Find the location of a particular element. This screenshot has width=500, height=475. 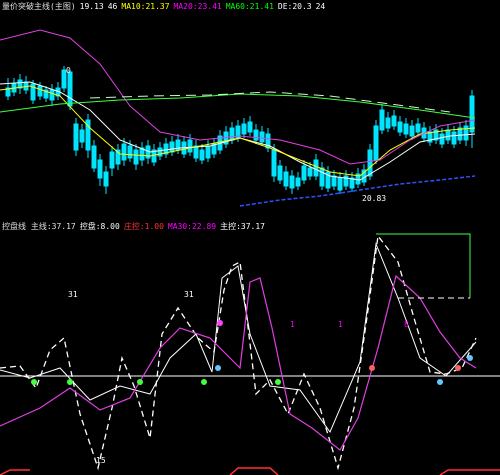

control-green-line is located at coordinates (423, 265).